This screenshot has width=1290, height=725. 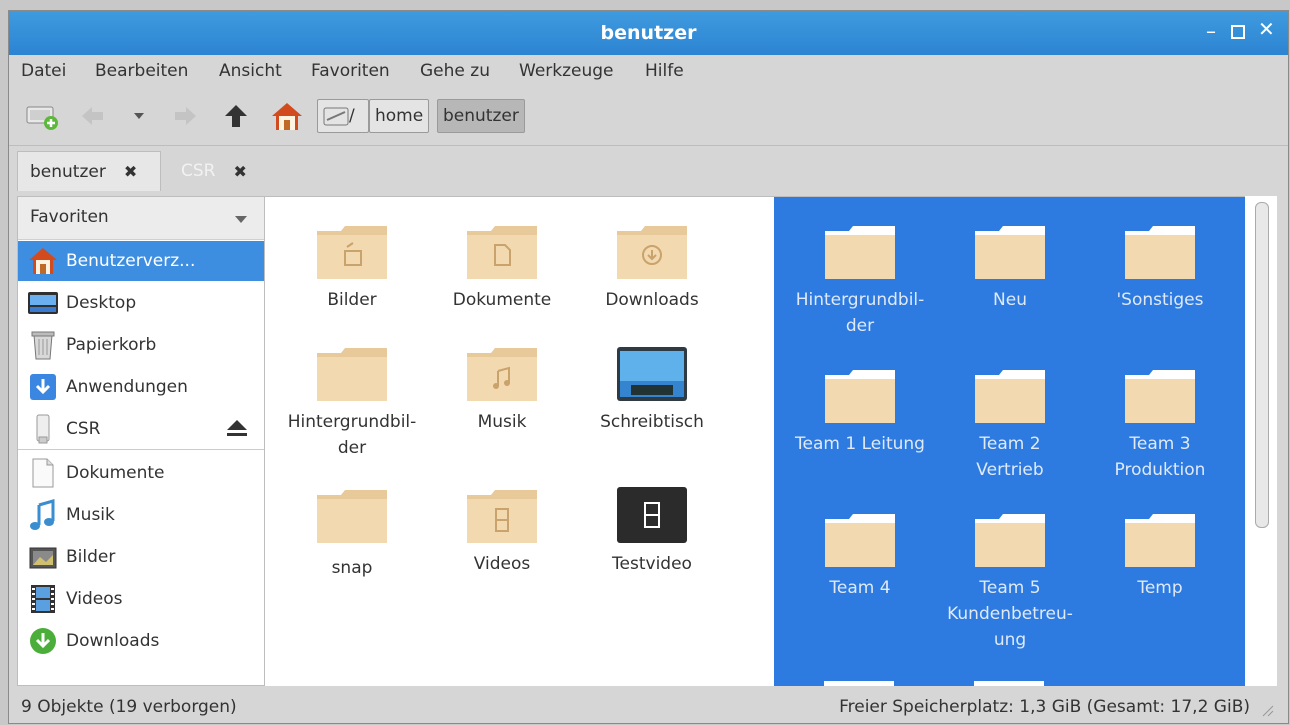 I want to click on tab-benutzer: benutzer ✖, so click(x=89, y=171).